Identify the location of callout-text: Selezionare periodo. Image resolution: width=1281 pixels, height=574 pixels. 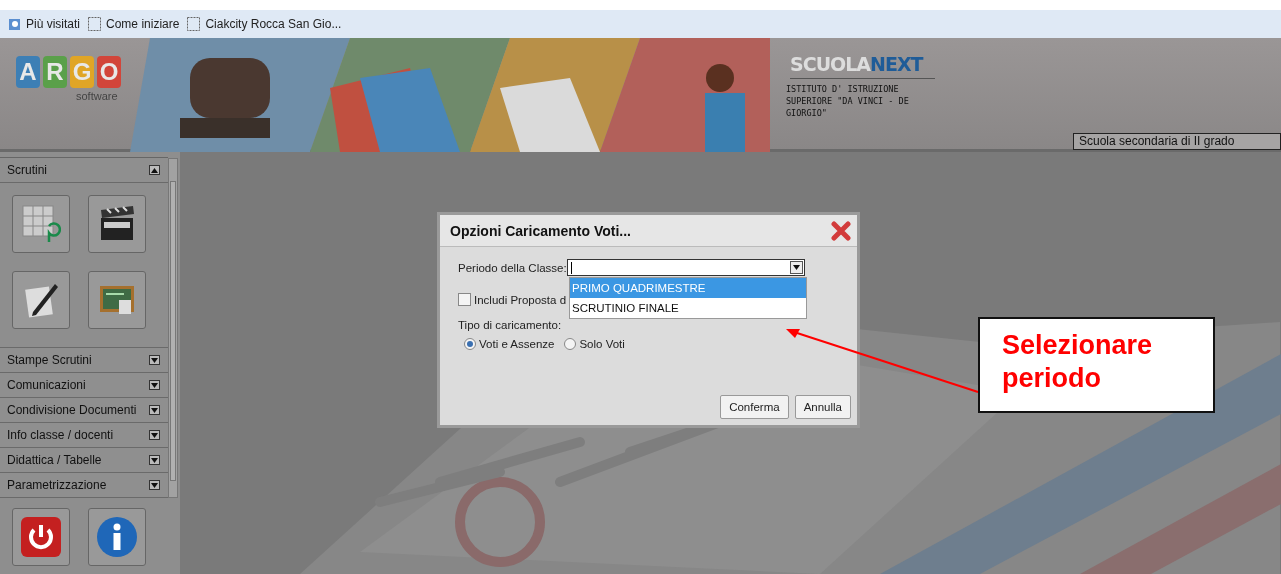
(1078, 362).